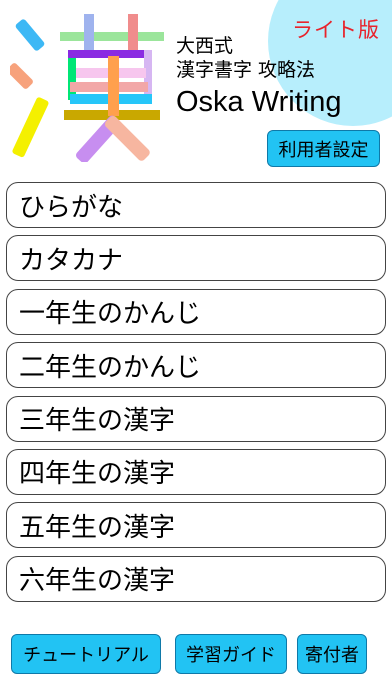  I want to click on menu-item-hiragana: ひらがな, so click(196, 205).